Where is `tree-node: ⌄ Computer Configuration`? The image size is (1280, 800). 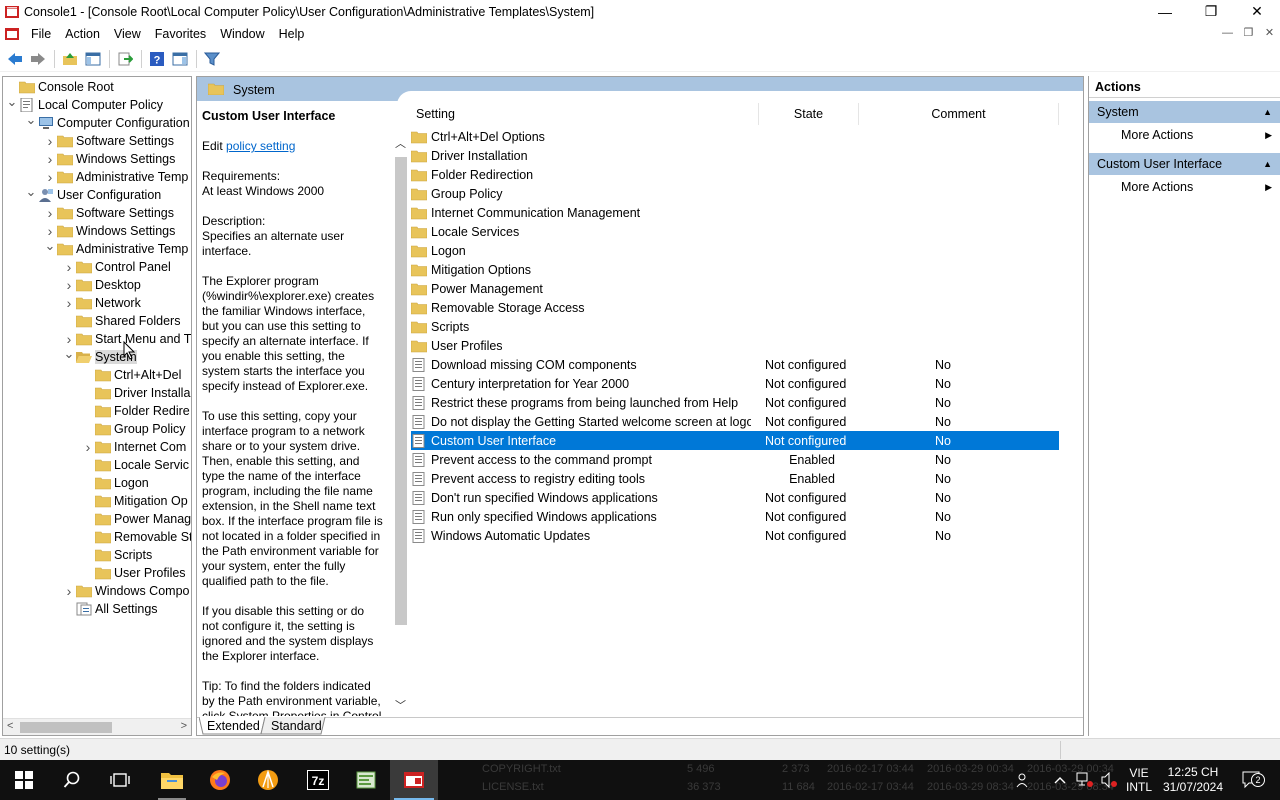
tree-node: ⌄ Computer Configuration is located at coordinates (107, 122).